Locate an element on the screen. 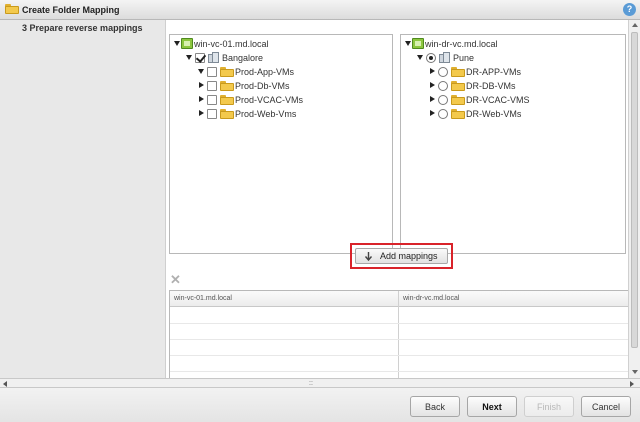  tree-node-target-datacenter: Pune is located at coordinates (512, 58).